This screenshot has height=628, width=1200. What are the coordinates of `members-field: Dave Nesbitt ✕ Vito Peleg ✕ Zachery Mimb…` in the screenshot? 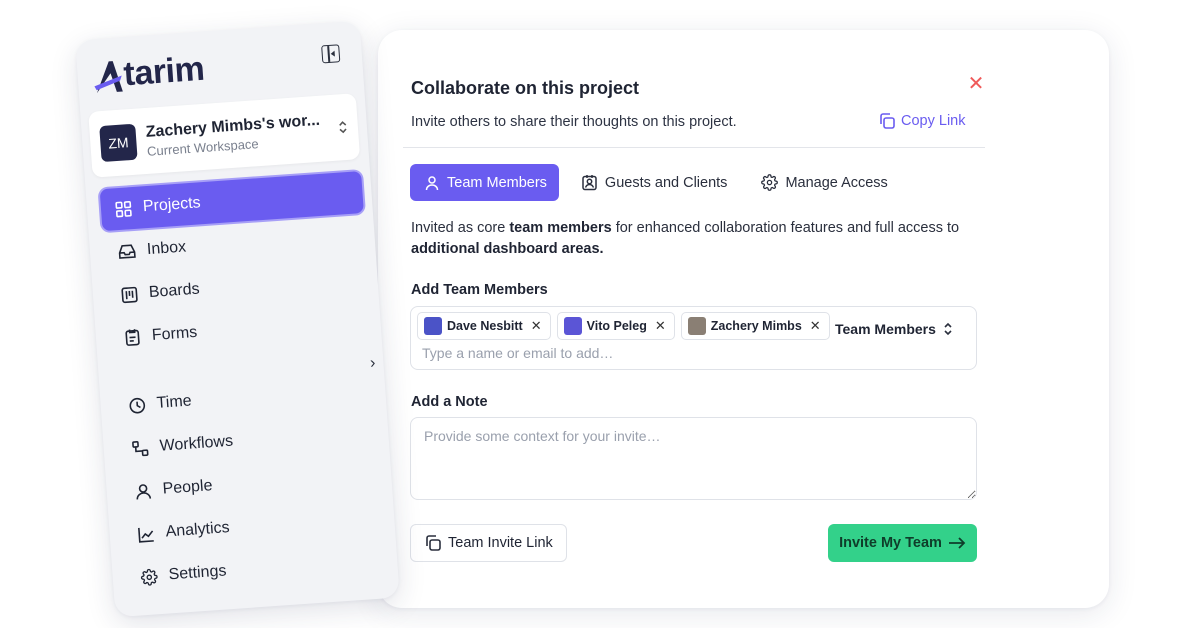 It's located at (693, 338).